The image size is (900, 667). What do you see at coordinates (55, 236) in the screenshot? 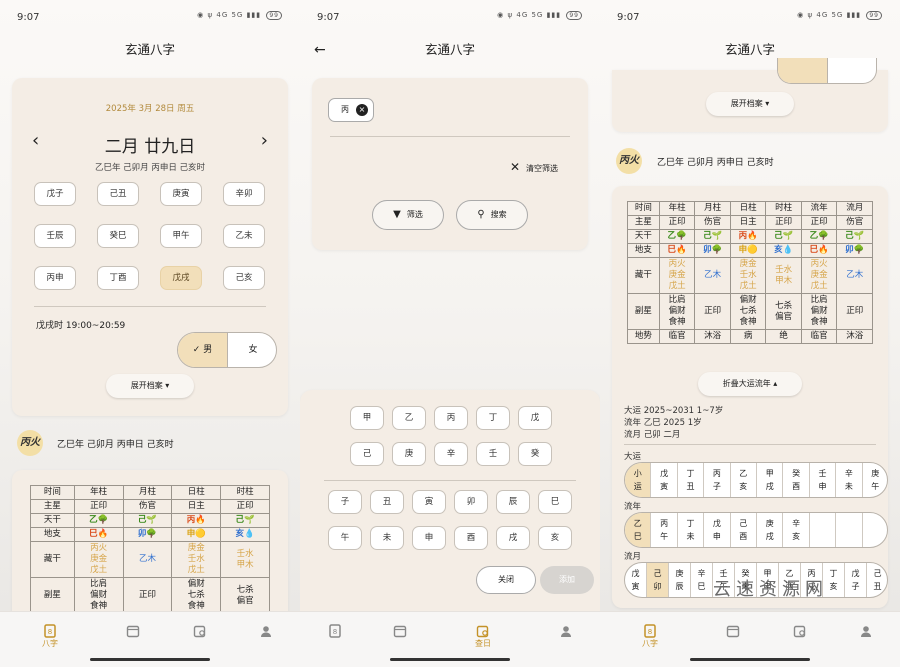
I see `hour-button: 壬辰` at bounding box center [55, 236].